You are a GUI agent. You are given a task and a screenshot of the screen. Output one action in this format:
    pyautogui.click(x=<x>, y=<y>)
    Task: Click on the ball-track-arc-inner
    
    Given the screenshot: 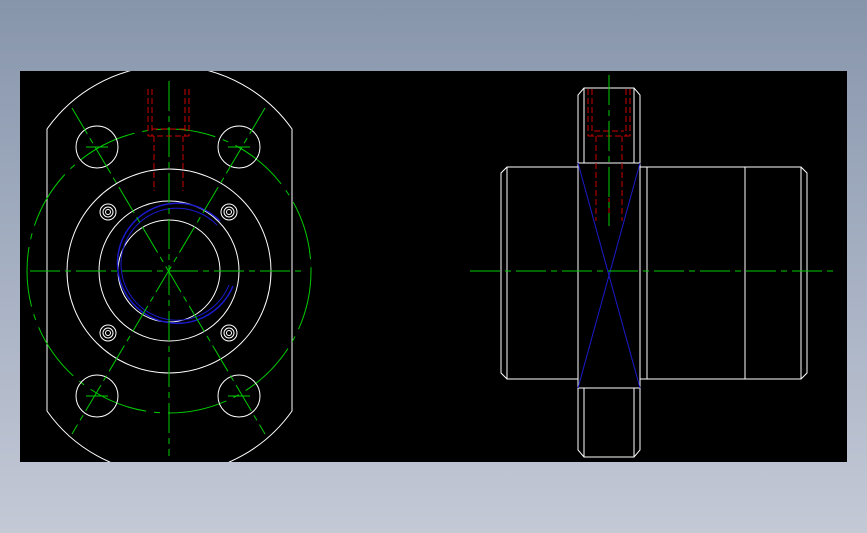 What is the action you would take?
    pyautogui.click(x=175, y=264)
    